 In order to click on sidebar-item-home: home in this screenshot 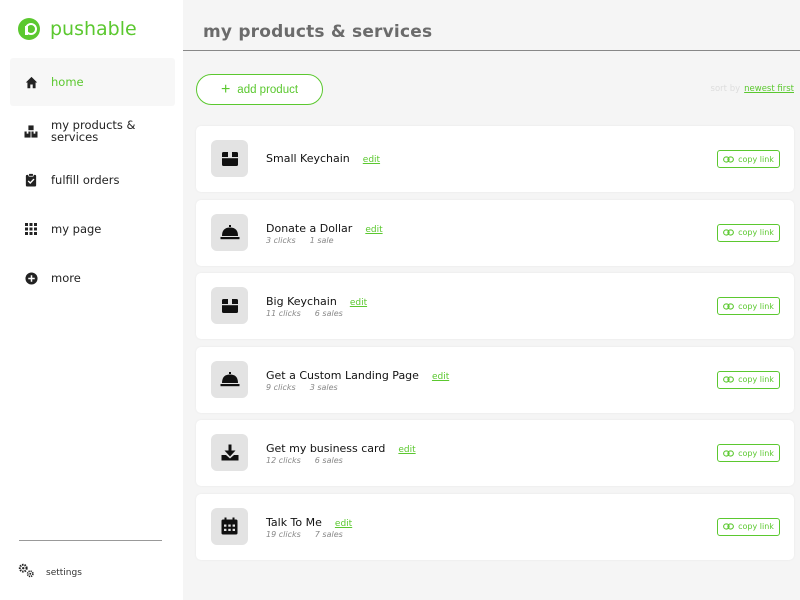, I will do `click(92, 82)`.